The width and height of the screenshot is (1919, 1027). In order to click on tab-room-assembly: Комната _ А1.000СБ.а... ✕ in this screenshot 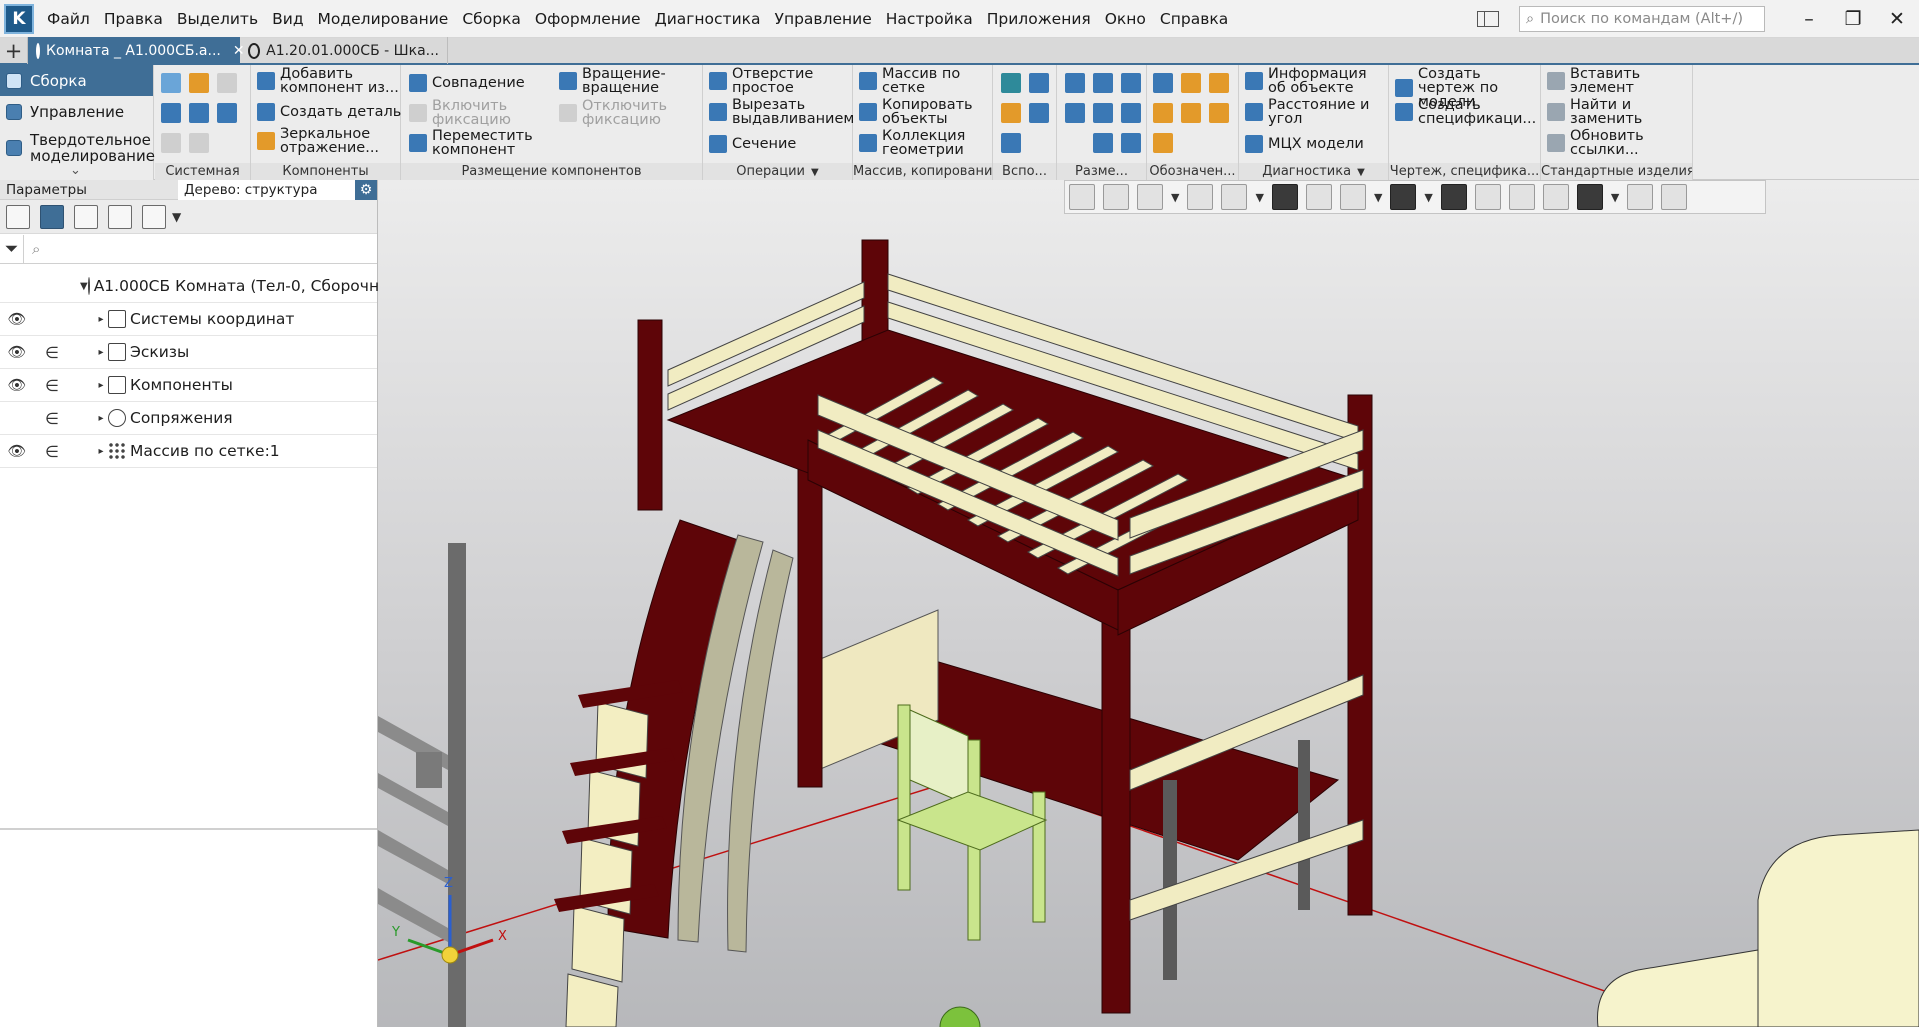, I will do `click(136, 50)`.